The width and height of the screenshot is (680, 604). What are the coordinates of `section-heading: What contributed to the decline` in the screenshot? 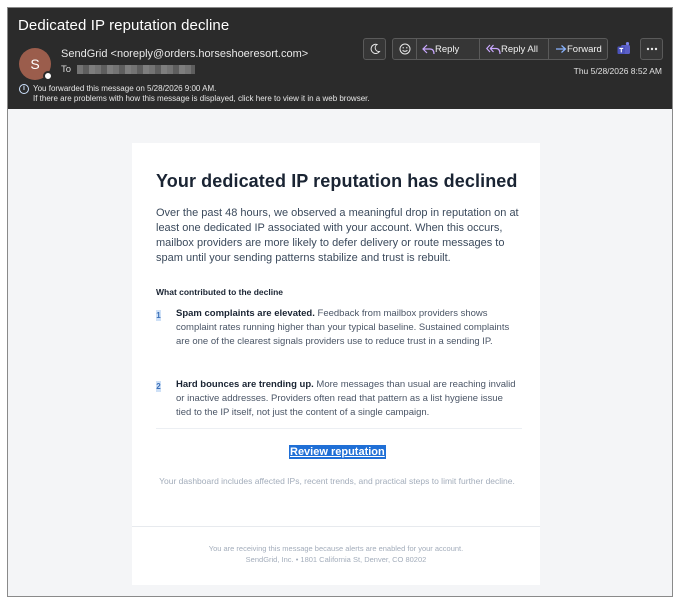 It's located at (220, 292).